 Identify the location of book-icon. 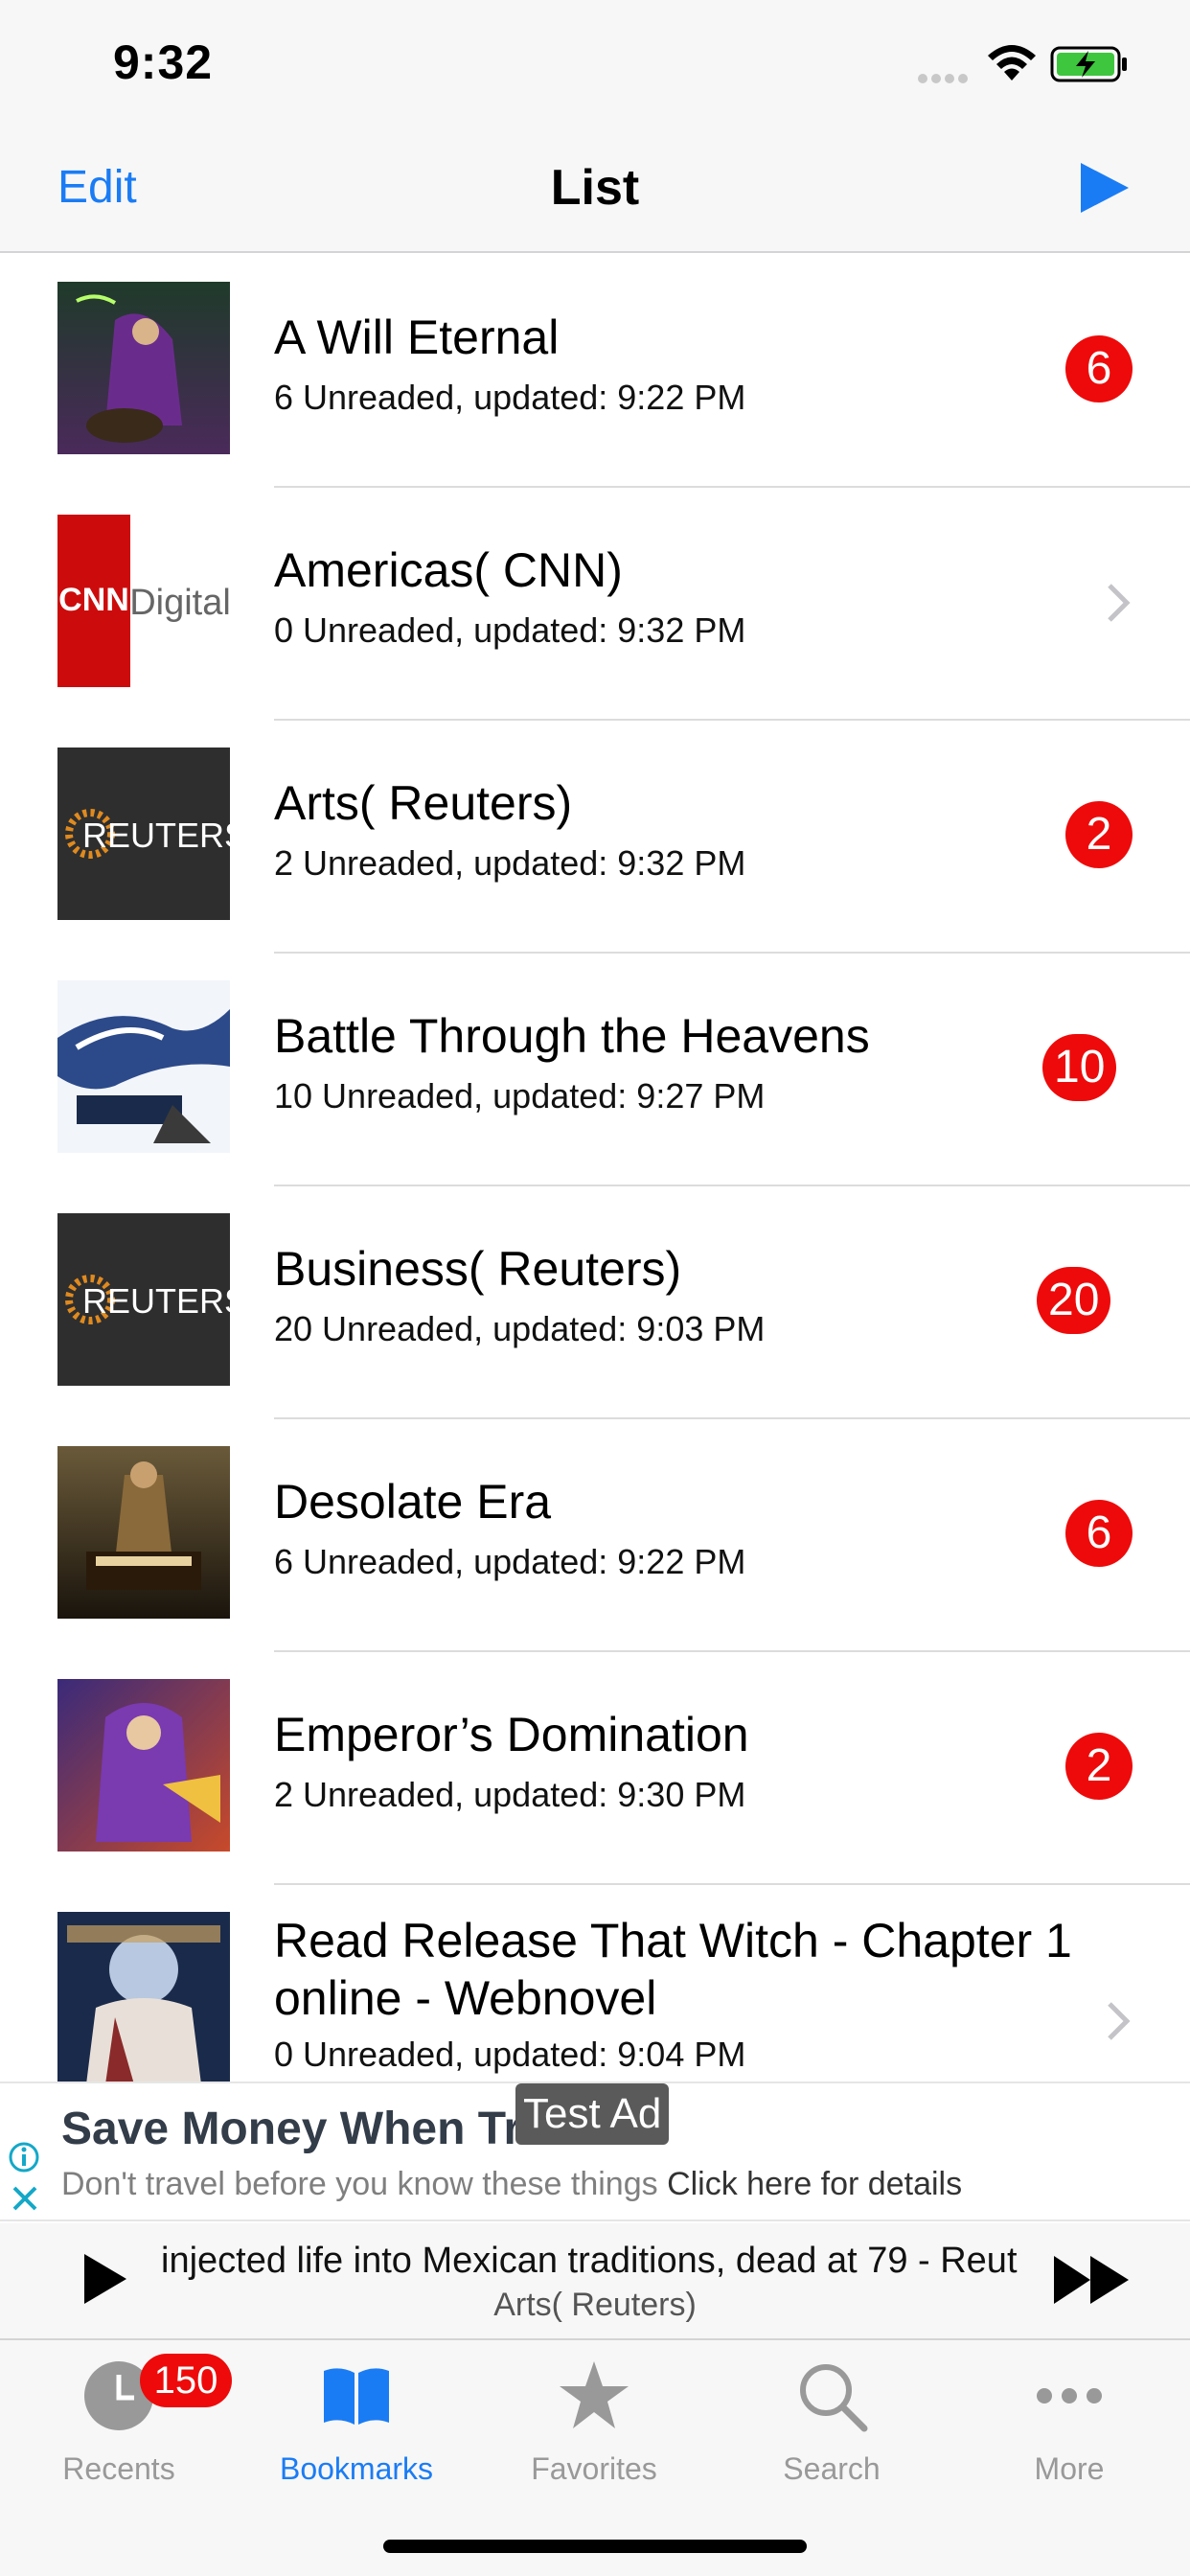
(357, 2396).